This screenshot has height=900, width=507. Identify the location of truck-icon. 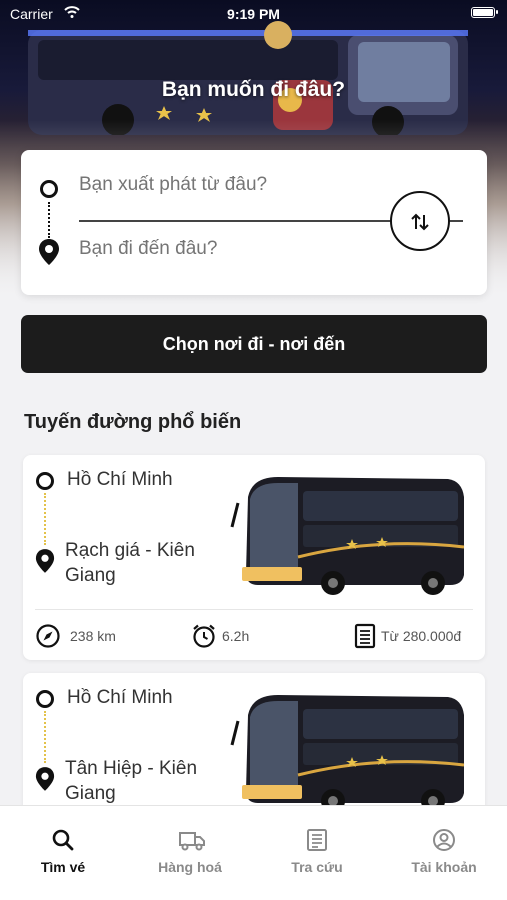
(192, 841).